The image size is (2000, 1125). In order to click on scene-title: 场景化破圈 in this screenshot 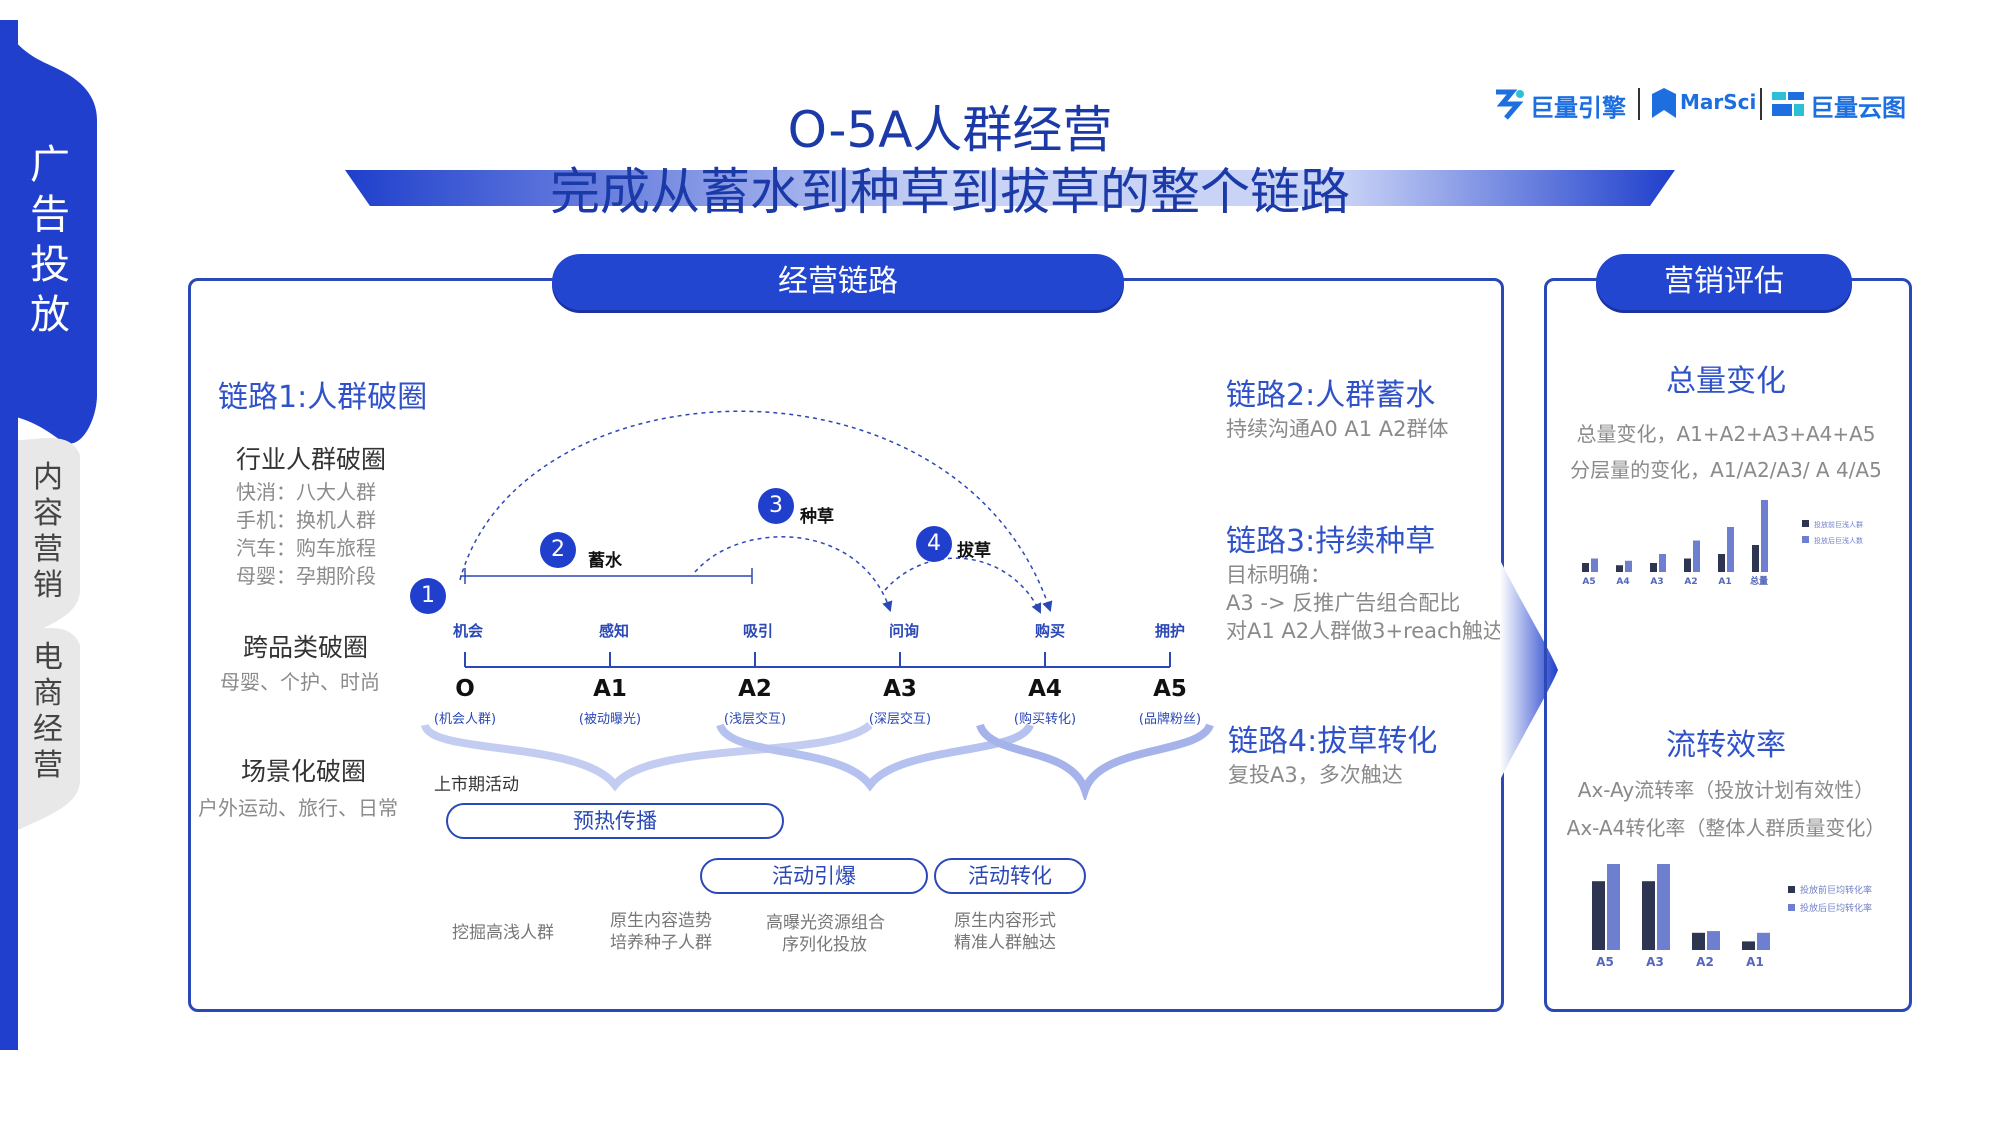, I will do `click(304, 771)`.